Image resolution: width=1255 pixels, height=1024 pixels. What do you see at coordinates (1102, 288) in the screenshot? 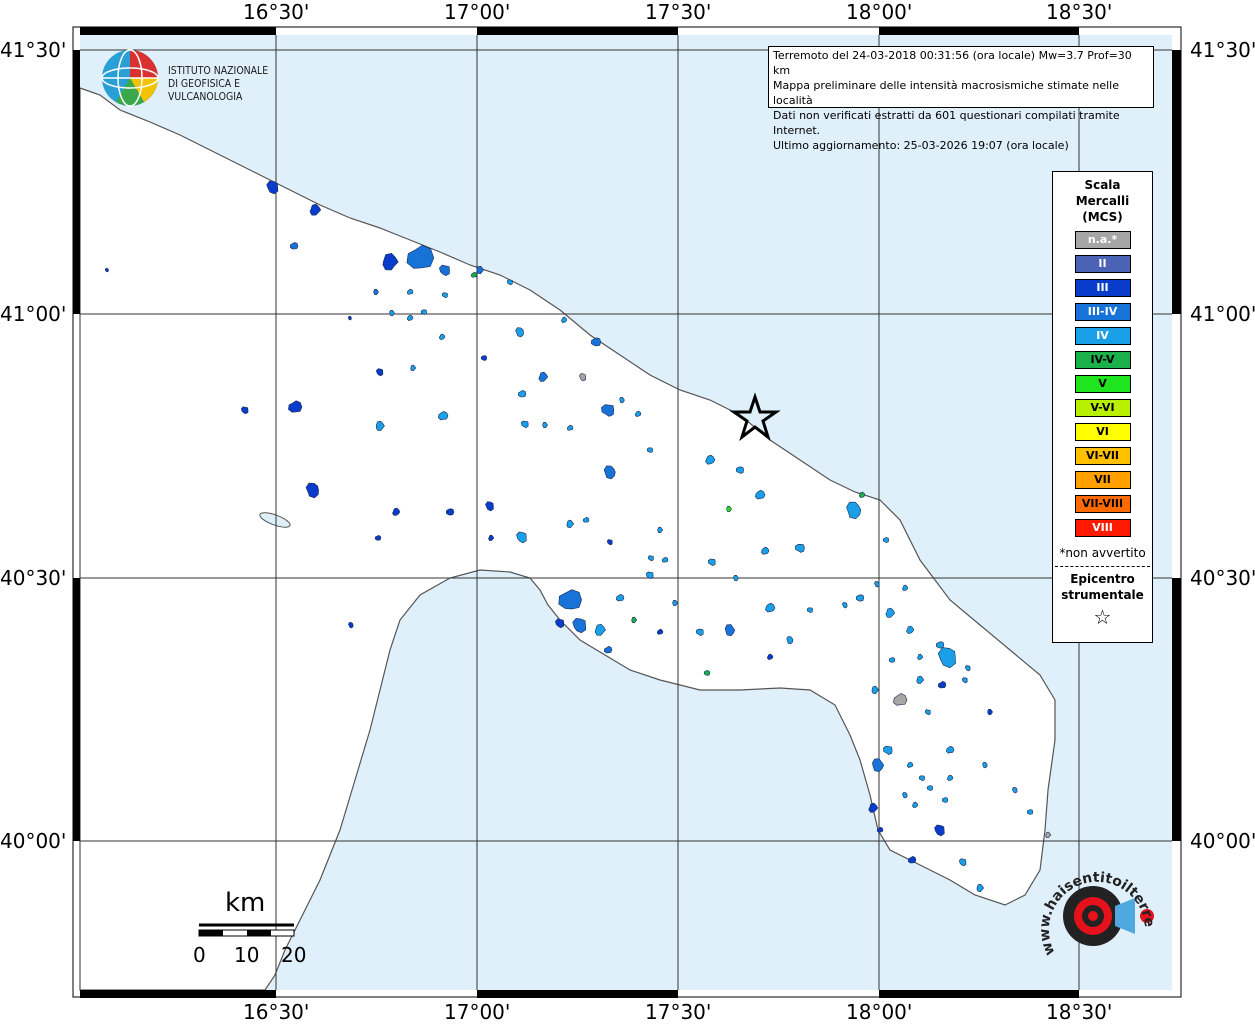
I see `legend-item: III` at bounding box center [1102, 288].